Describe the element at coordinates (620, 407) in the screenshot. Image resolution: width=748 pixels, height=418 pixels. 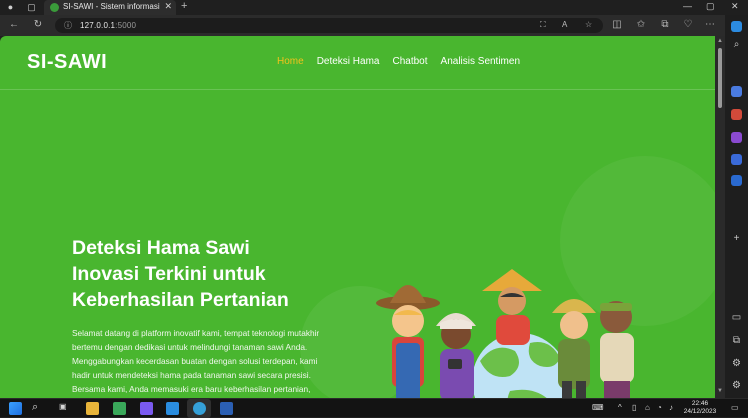
I see `tray-chevron-icon: ^` at that location.